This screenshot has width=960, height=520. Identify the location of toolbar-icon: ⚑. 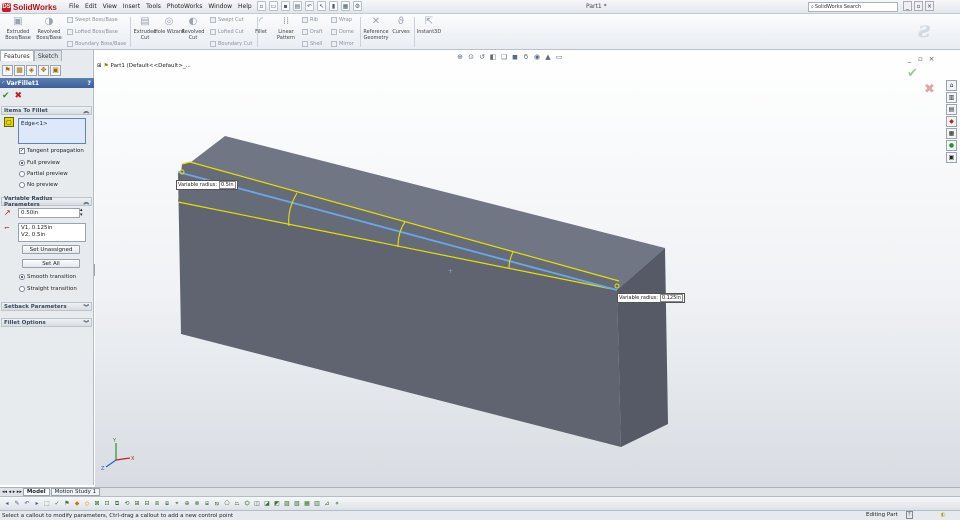
(67, 503).